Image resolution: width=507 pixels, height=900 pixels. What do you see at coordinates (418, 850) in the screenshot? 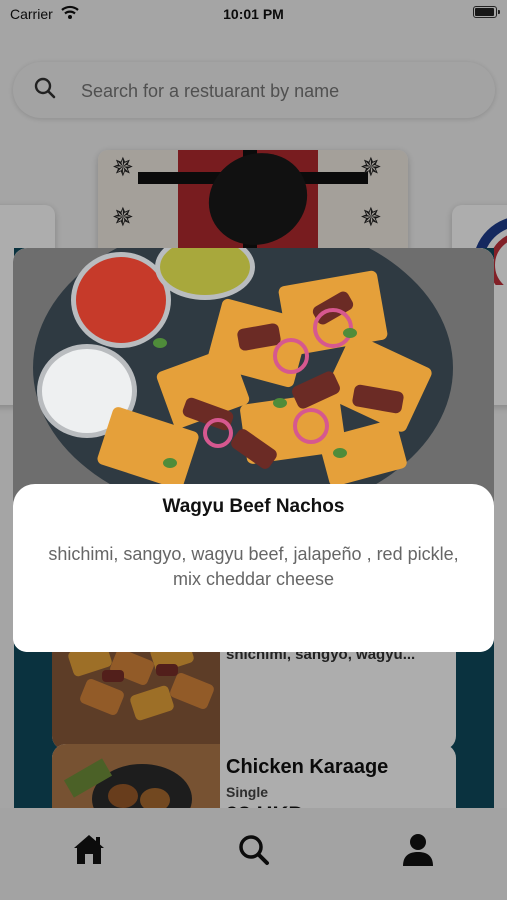
I see `person-icon` at bounding box center [418, 850].